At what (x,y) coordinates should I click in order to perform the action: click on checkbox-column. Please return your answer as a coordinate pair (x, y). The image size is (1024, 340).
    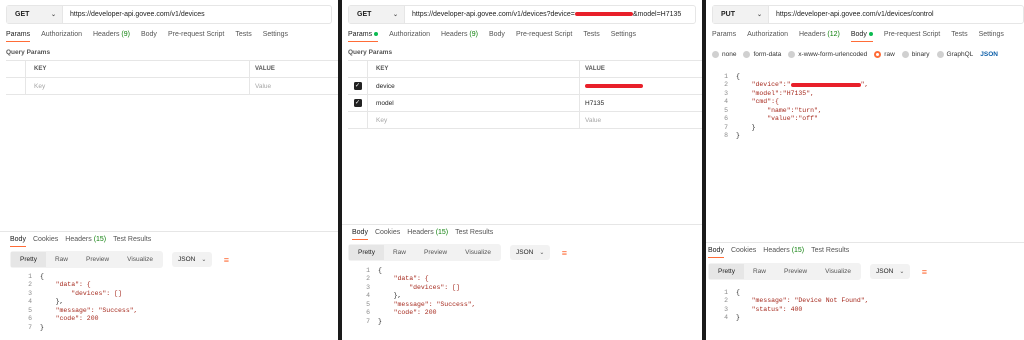
    Looking at the image, I should click on (358, 69).